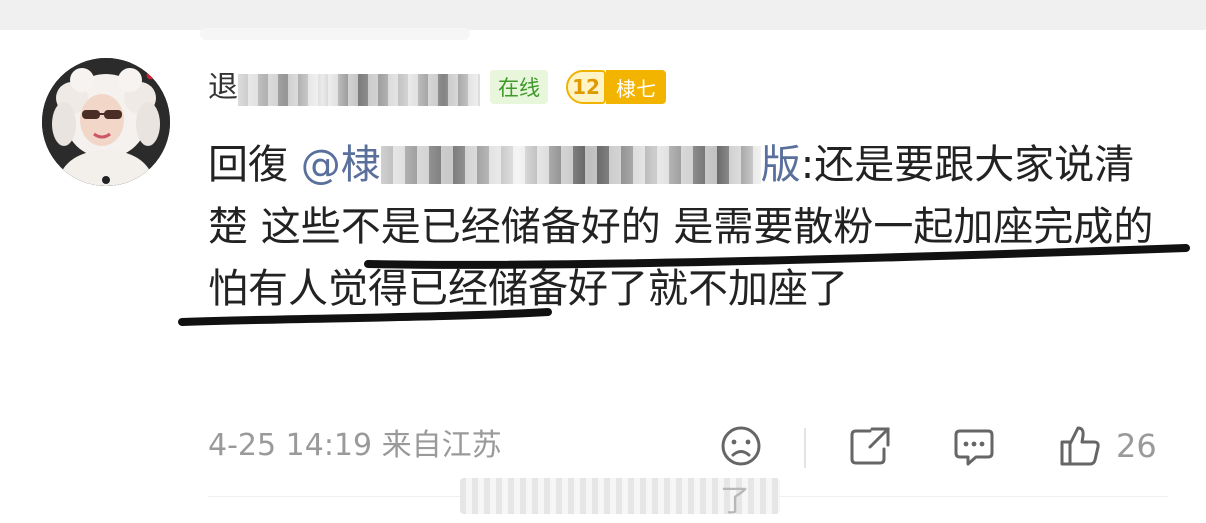 The width and height of the screenshot is (1206, 523). What do you see at coordinates (335, 34) in the screenshot?
I see `top-strip-tab` at bounding box center [335, 34].